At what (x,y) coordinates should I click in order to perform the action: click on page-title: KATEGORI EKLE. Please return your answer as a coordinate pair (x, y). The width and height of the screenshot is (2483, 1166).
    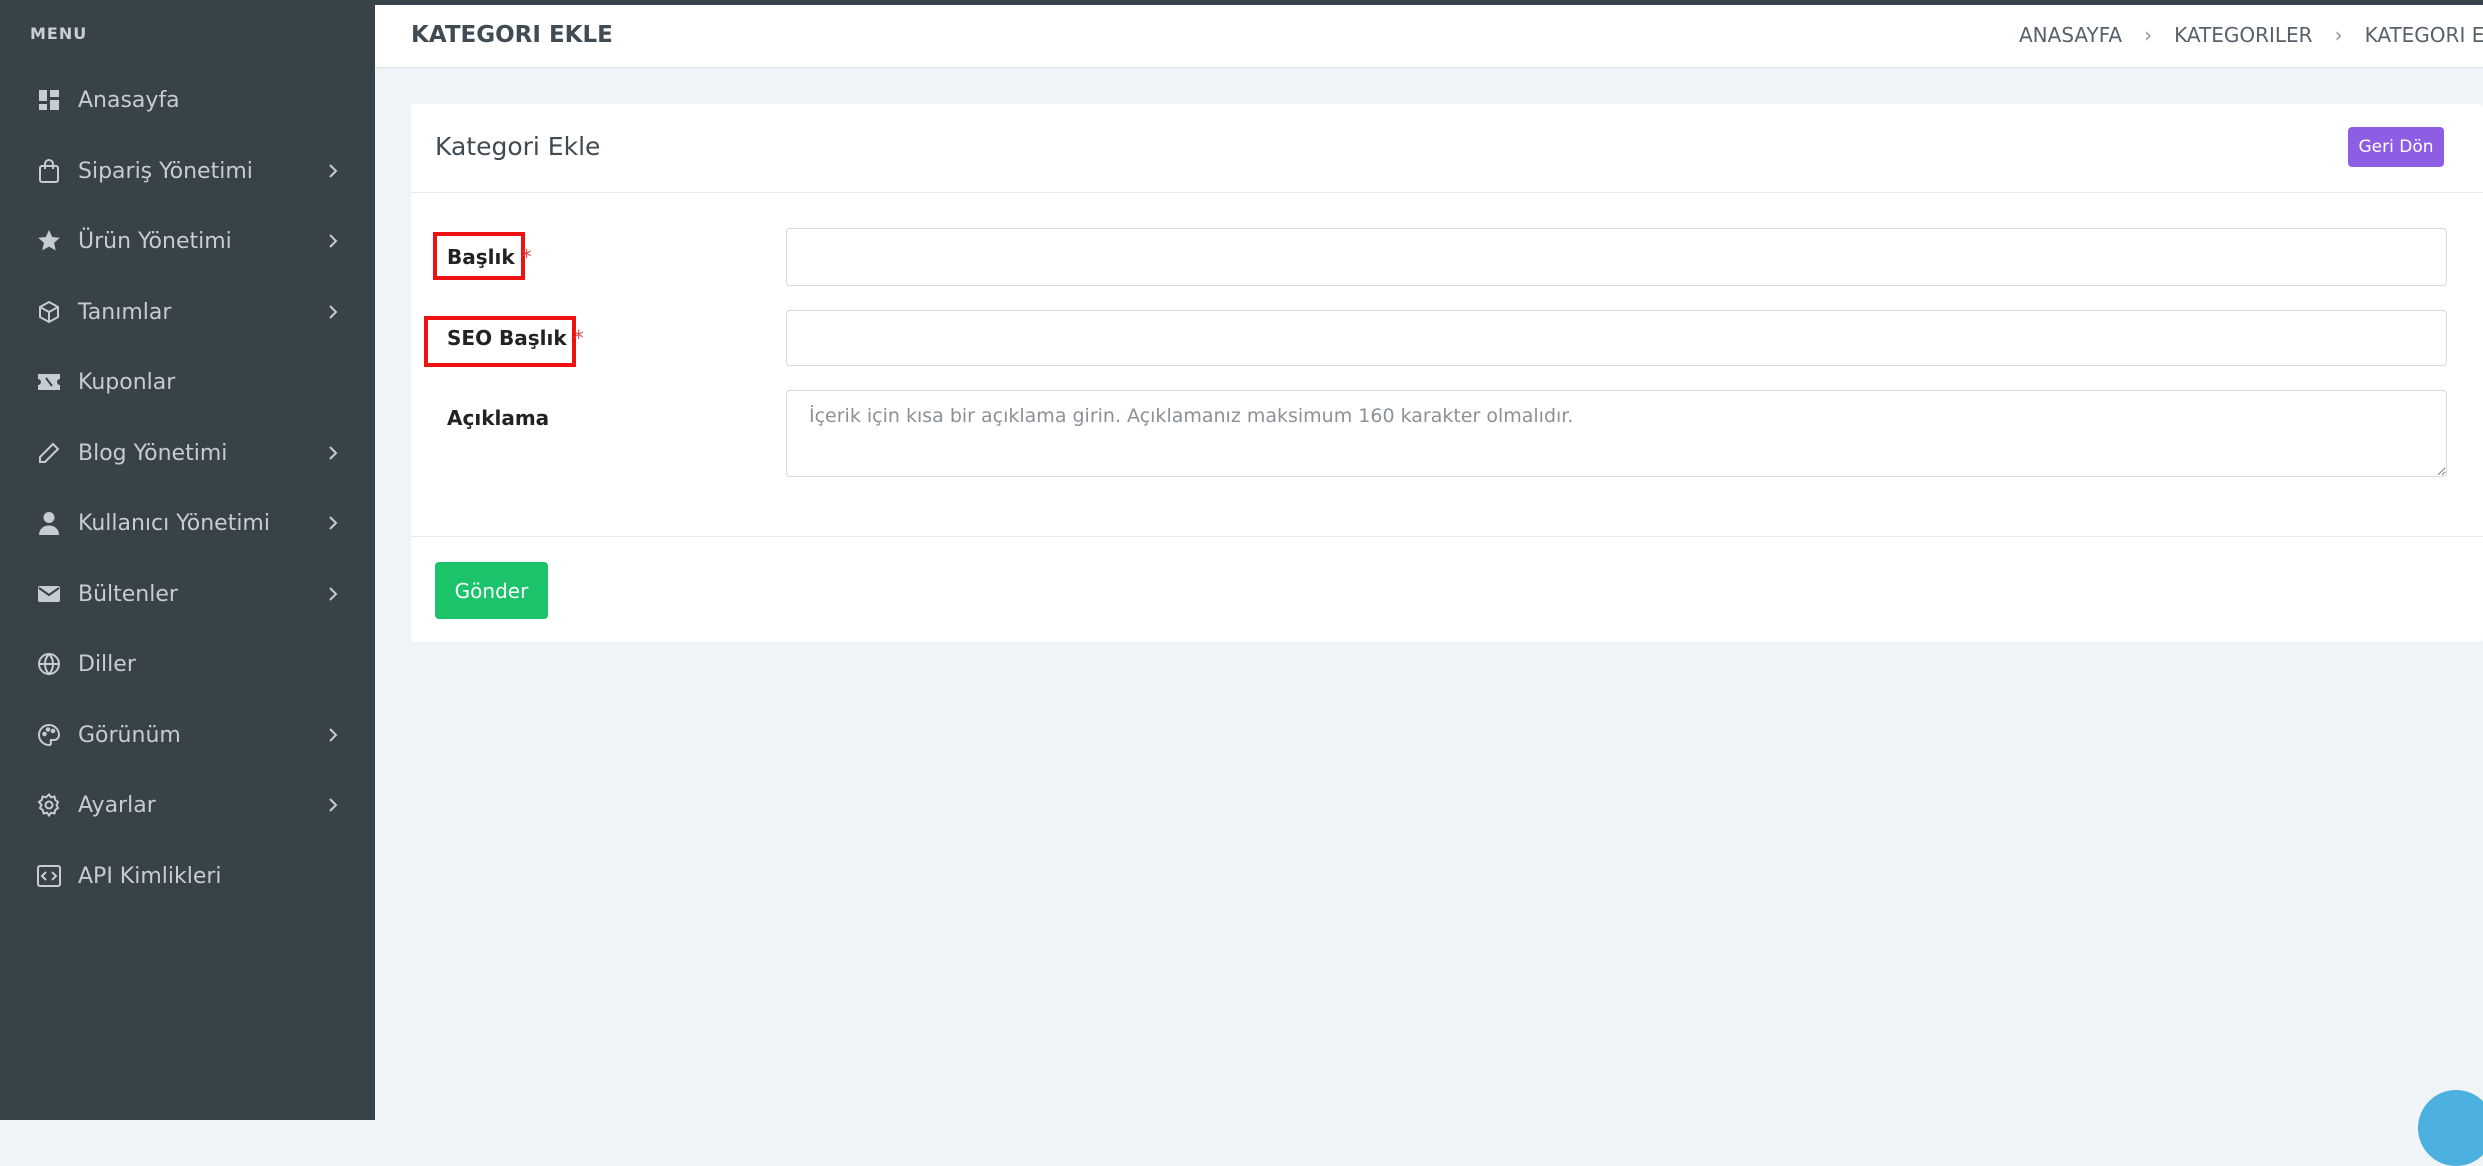
    Looking at the image, I should click on (512, 35).